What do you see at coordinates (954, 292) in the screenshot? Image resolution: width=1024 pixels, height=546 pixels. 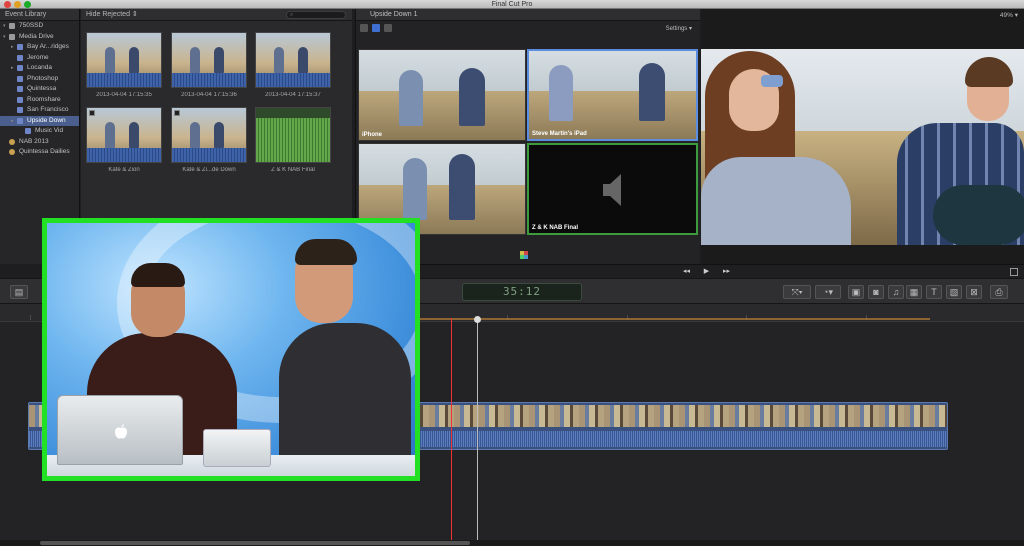 I see `themes-icon: ▧` at bounding box center [954, 292].